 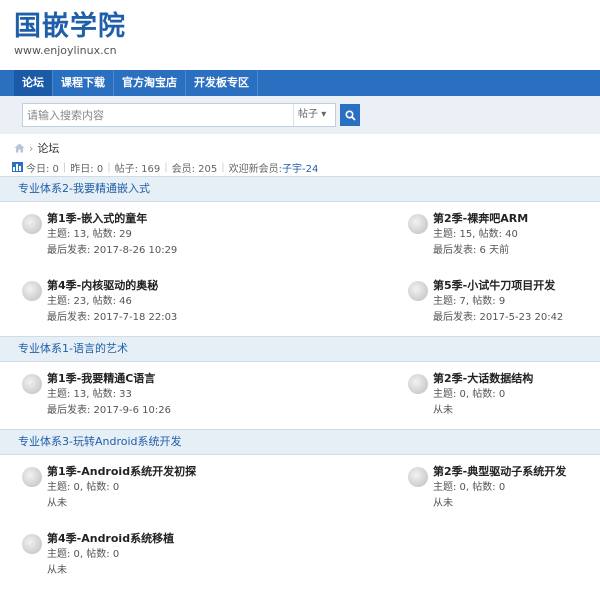 I want to click on forum-item: 第4季-Android系统移植 主题: 0, 帖数: 0 从未, so click(x=203, y=555).